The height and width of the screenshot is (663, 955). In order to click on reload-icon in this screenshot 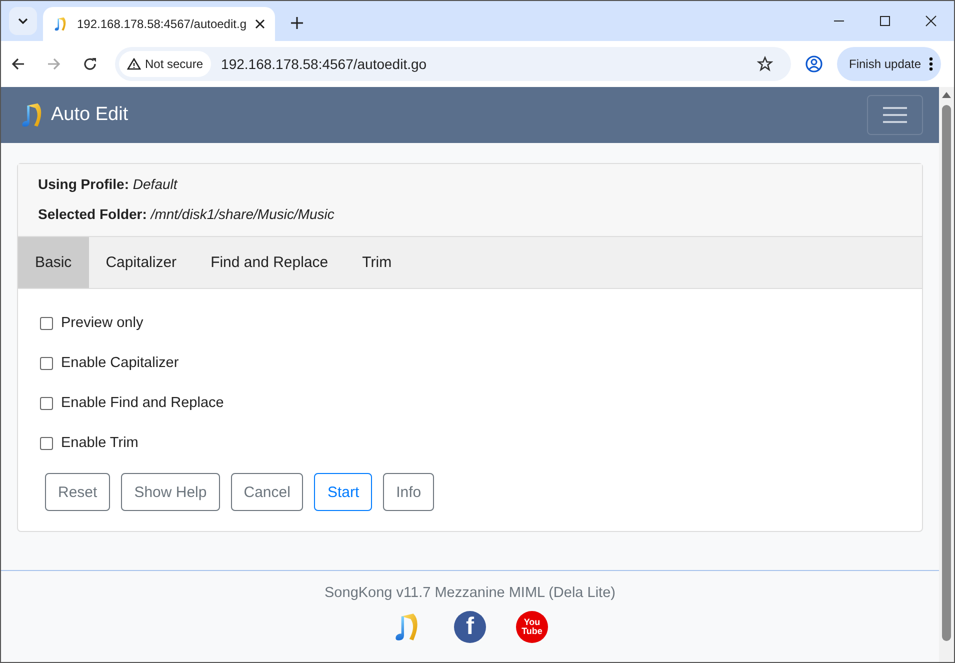, I will do `click(90, 64)`.